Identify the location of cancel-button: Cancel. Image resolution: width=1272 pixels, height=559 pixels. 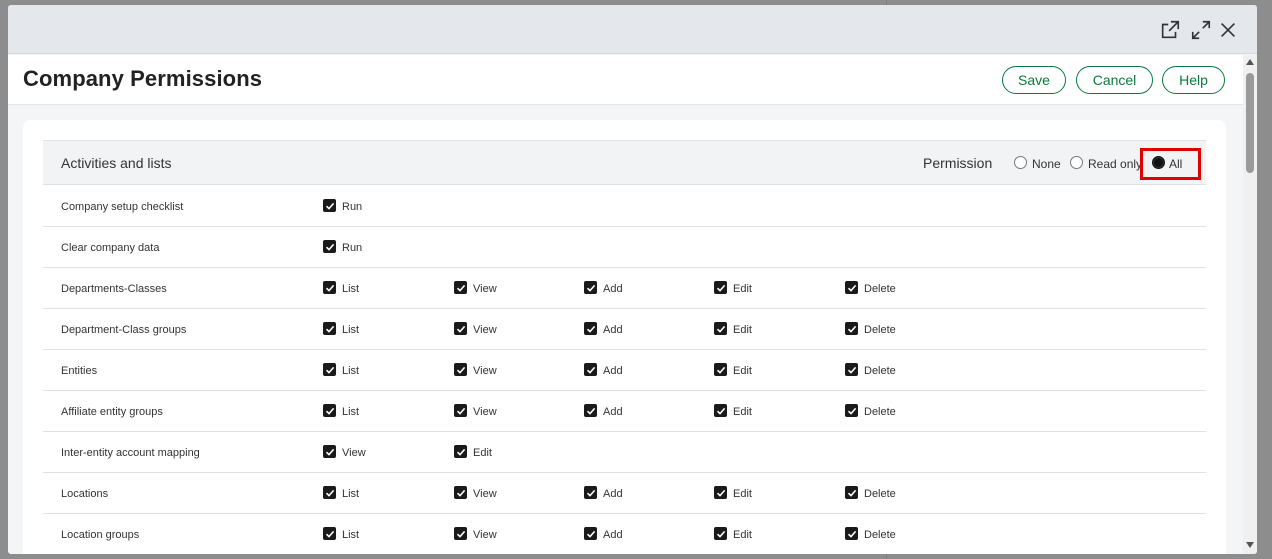
(1114, 80).